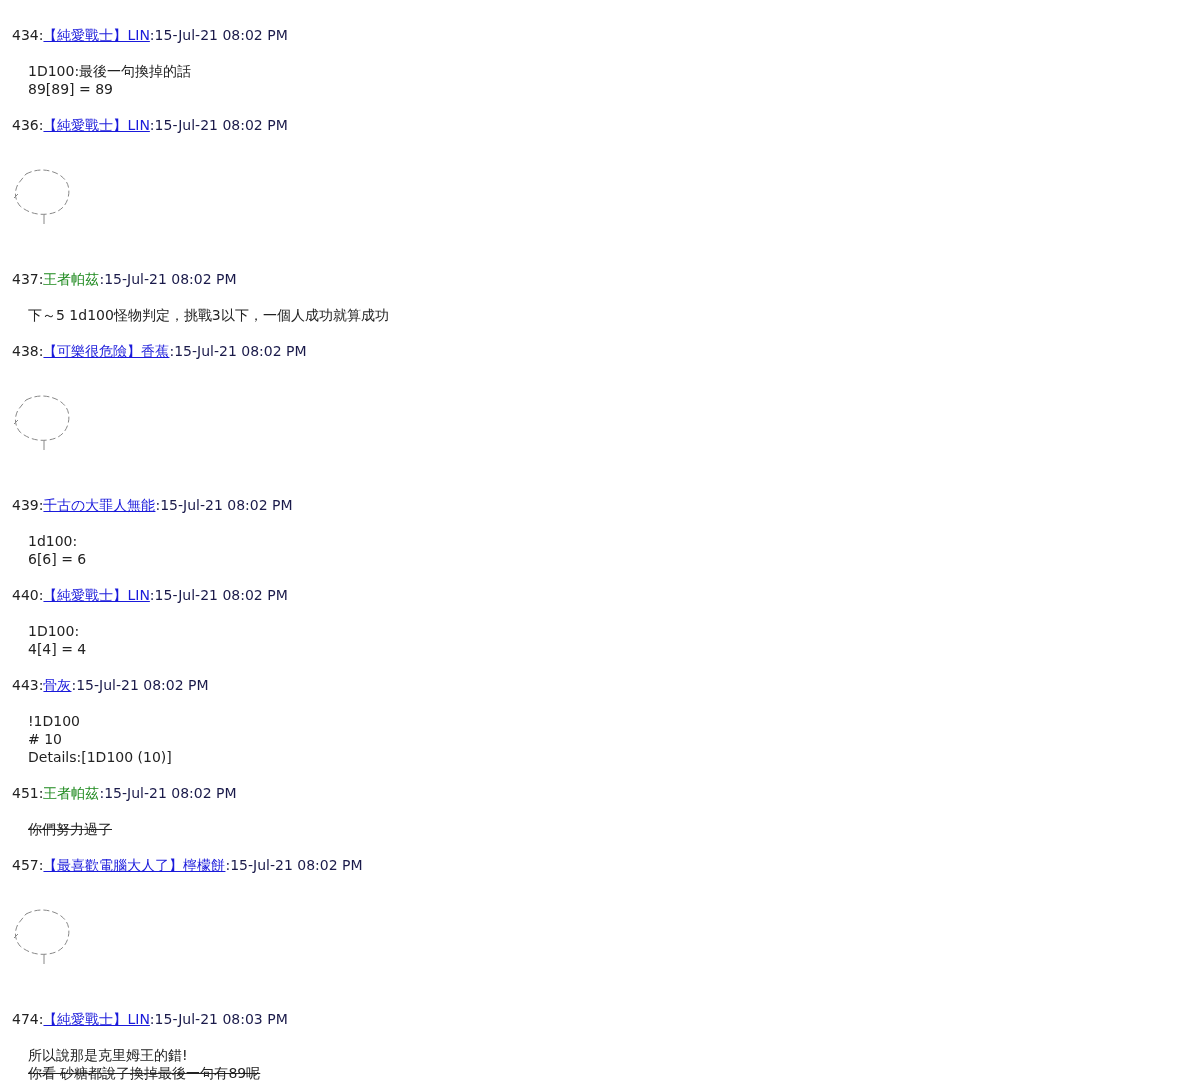 This screenshot has height=1090, width=1200. I want to click on post-number: 437:, so click(28, 279).